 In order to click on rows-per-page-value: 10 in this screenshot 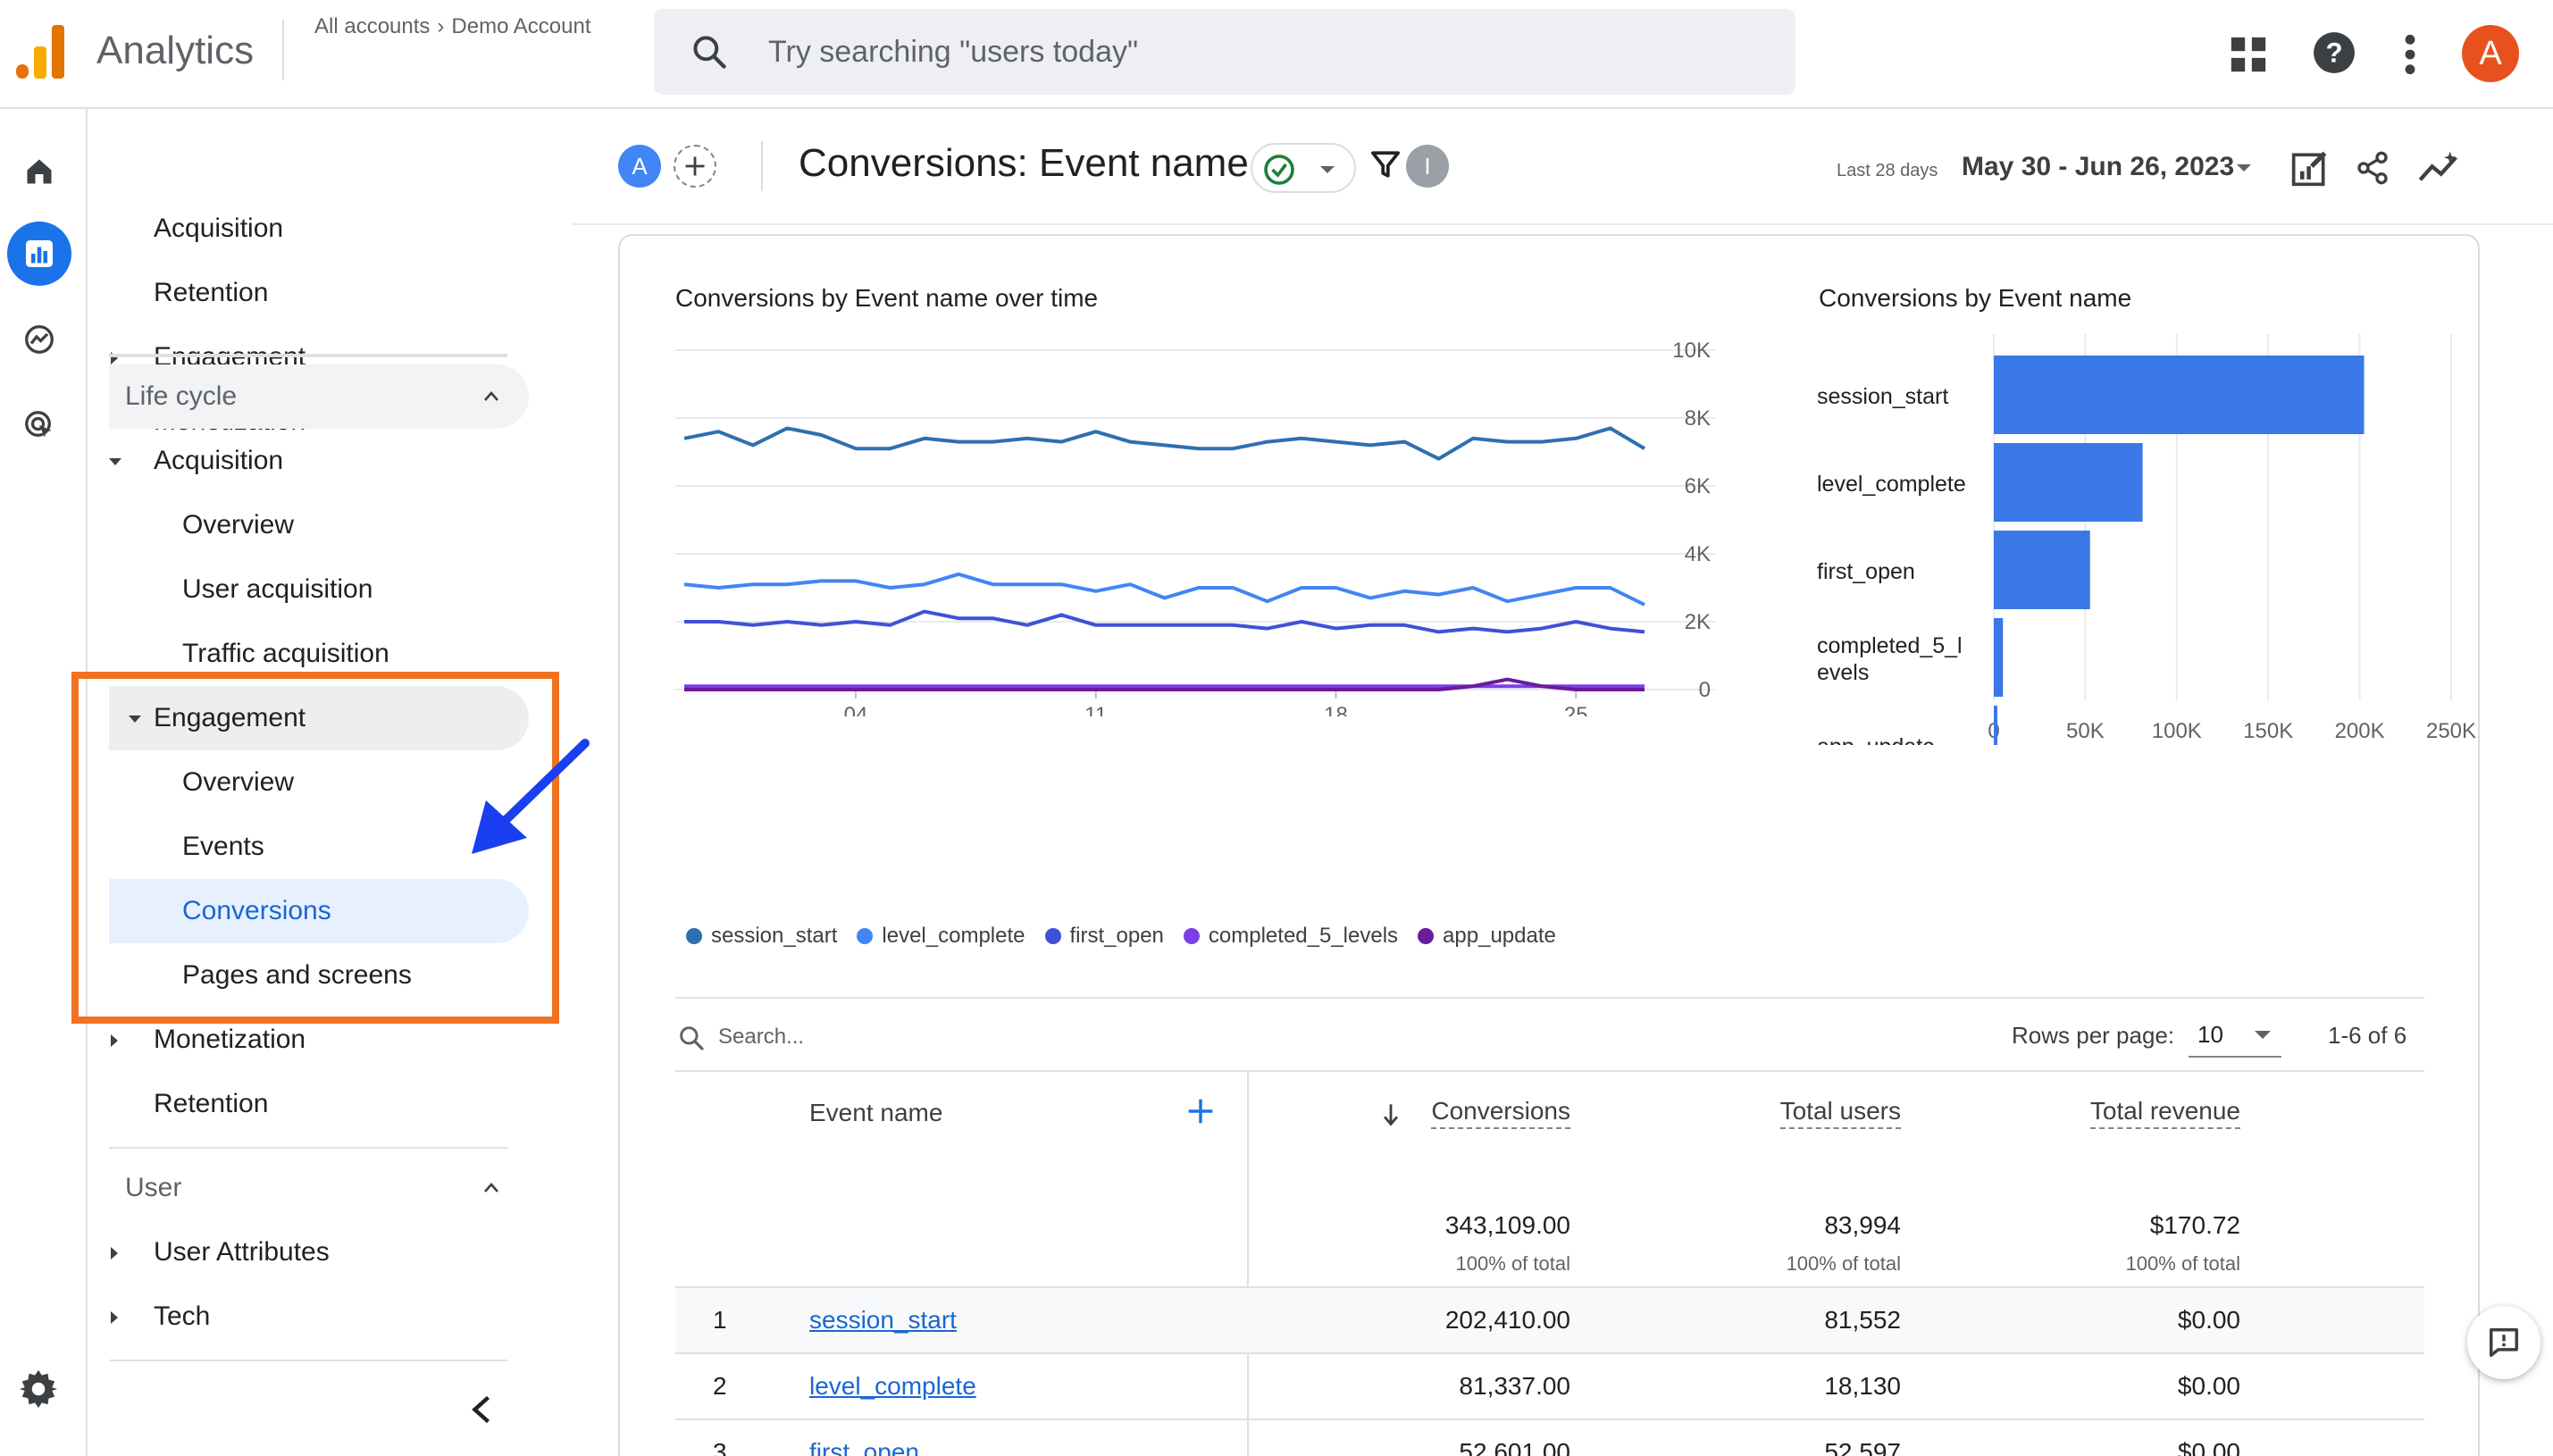, I will do `click(2210, 1034)`.